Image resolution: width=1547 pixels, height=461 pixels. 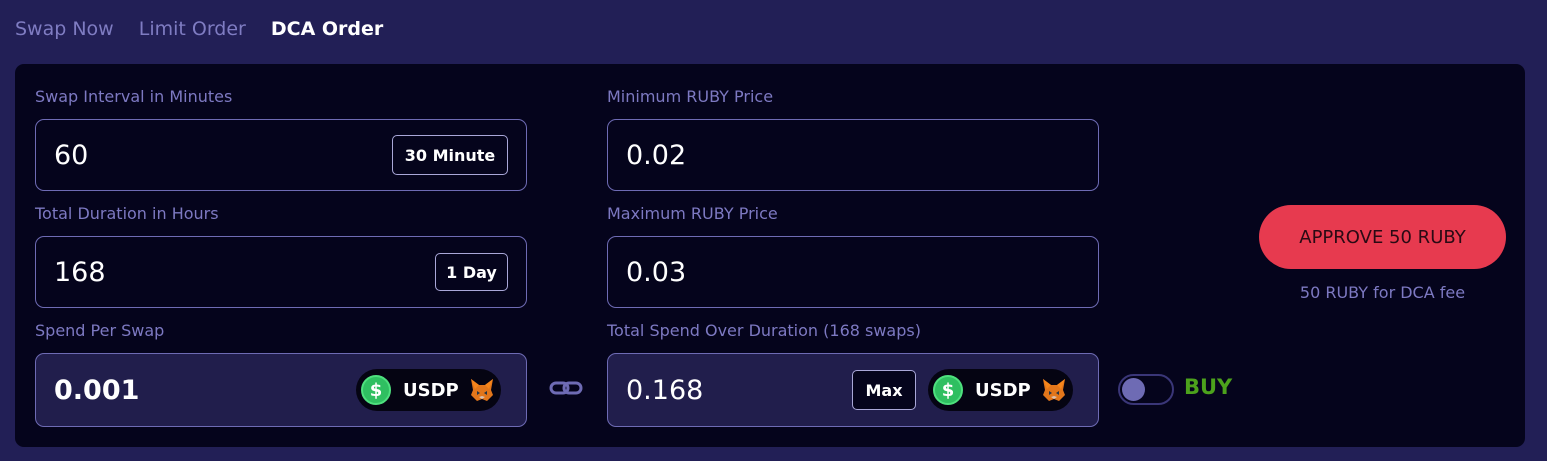 What do you see at coordinates (1003, 390) in the screenshot?
I see `total-token-symbol: USDP` at bounding box center [1003, 390].